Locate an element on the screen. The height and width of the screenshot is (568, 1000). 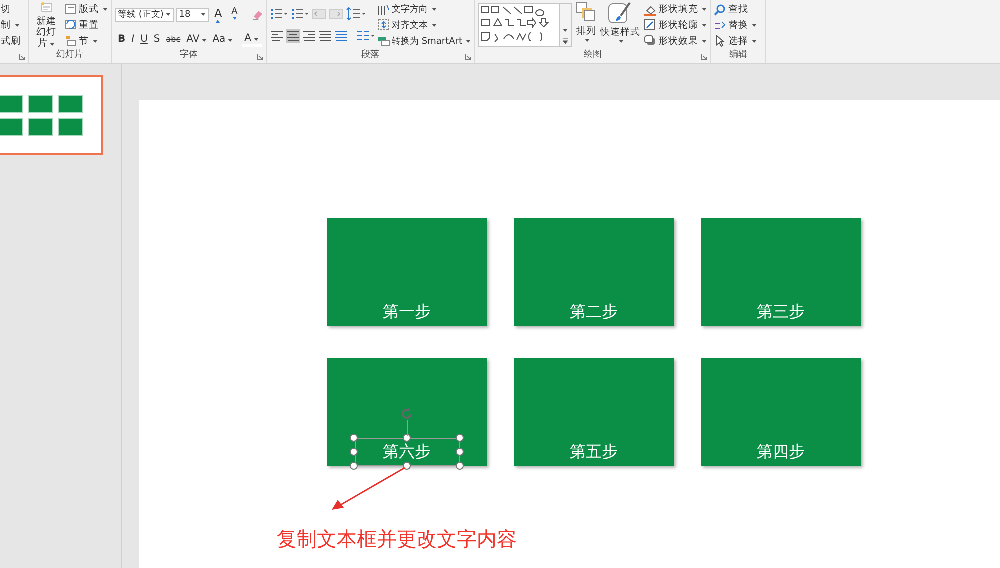
font-name-value: 等线 (正文) is located at coordinates (141, 14).